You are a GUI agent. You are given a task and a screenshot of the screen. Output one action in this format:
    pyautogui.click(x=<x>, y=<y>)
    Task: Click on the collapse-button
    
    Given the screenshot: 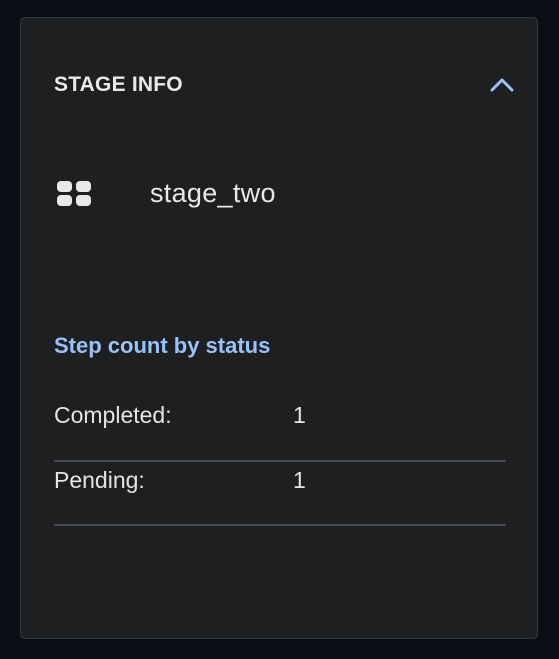 What is the action you would take?
    pyautogui.click(x=502, y=84)
    